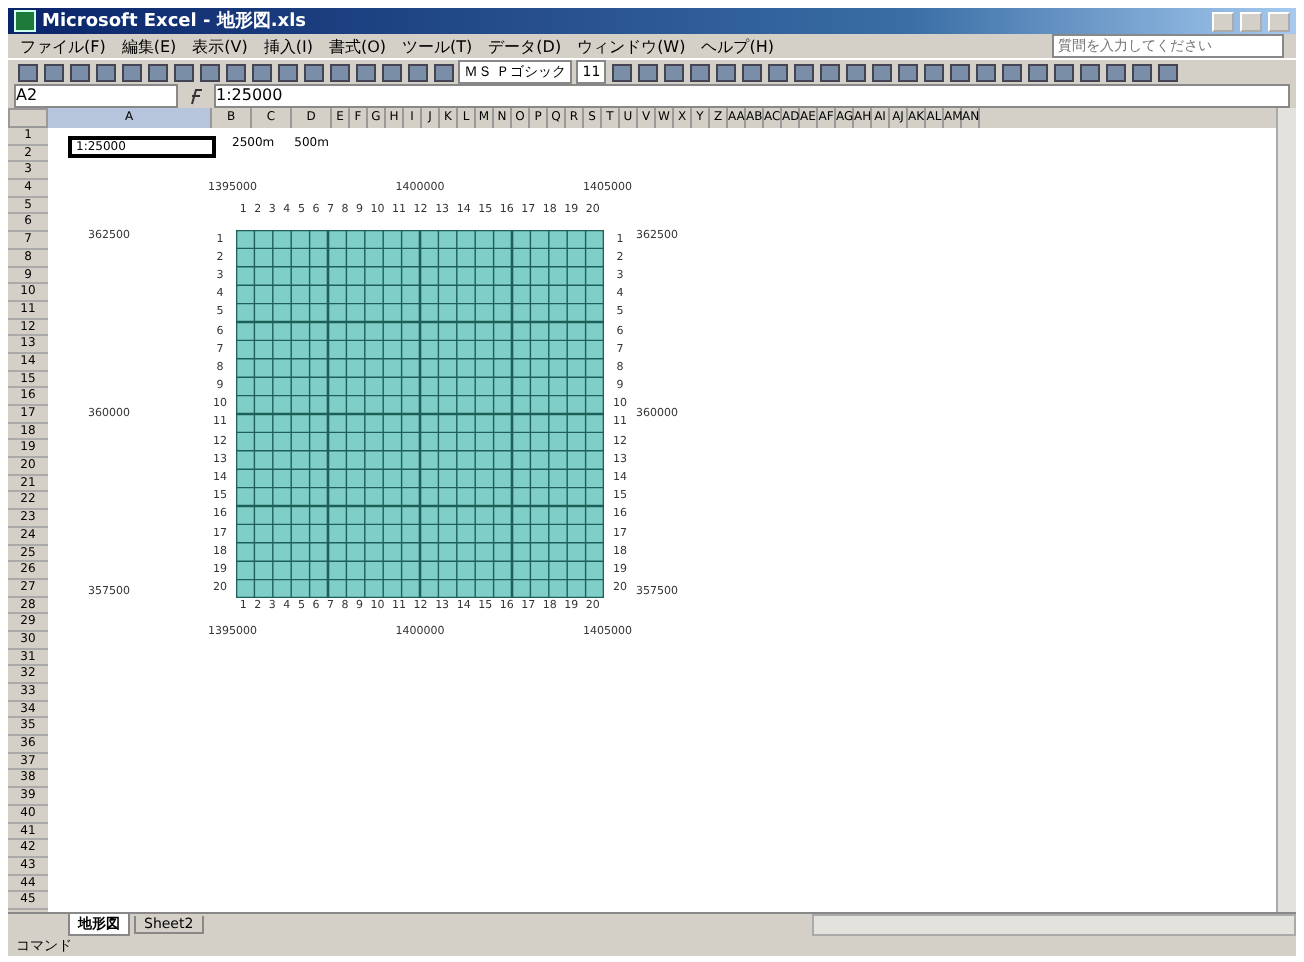 This screenshot has height=962, width=1304. I want to click on menu-item: ツール(T), so click(437, 46).